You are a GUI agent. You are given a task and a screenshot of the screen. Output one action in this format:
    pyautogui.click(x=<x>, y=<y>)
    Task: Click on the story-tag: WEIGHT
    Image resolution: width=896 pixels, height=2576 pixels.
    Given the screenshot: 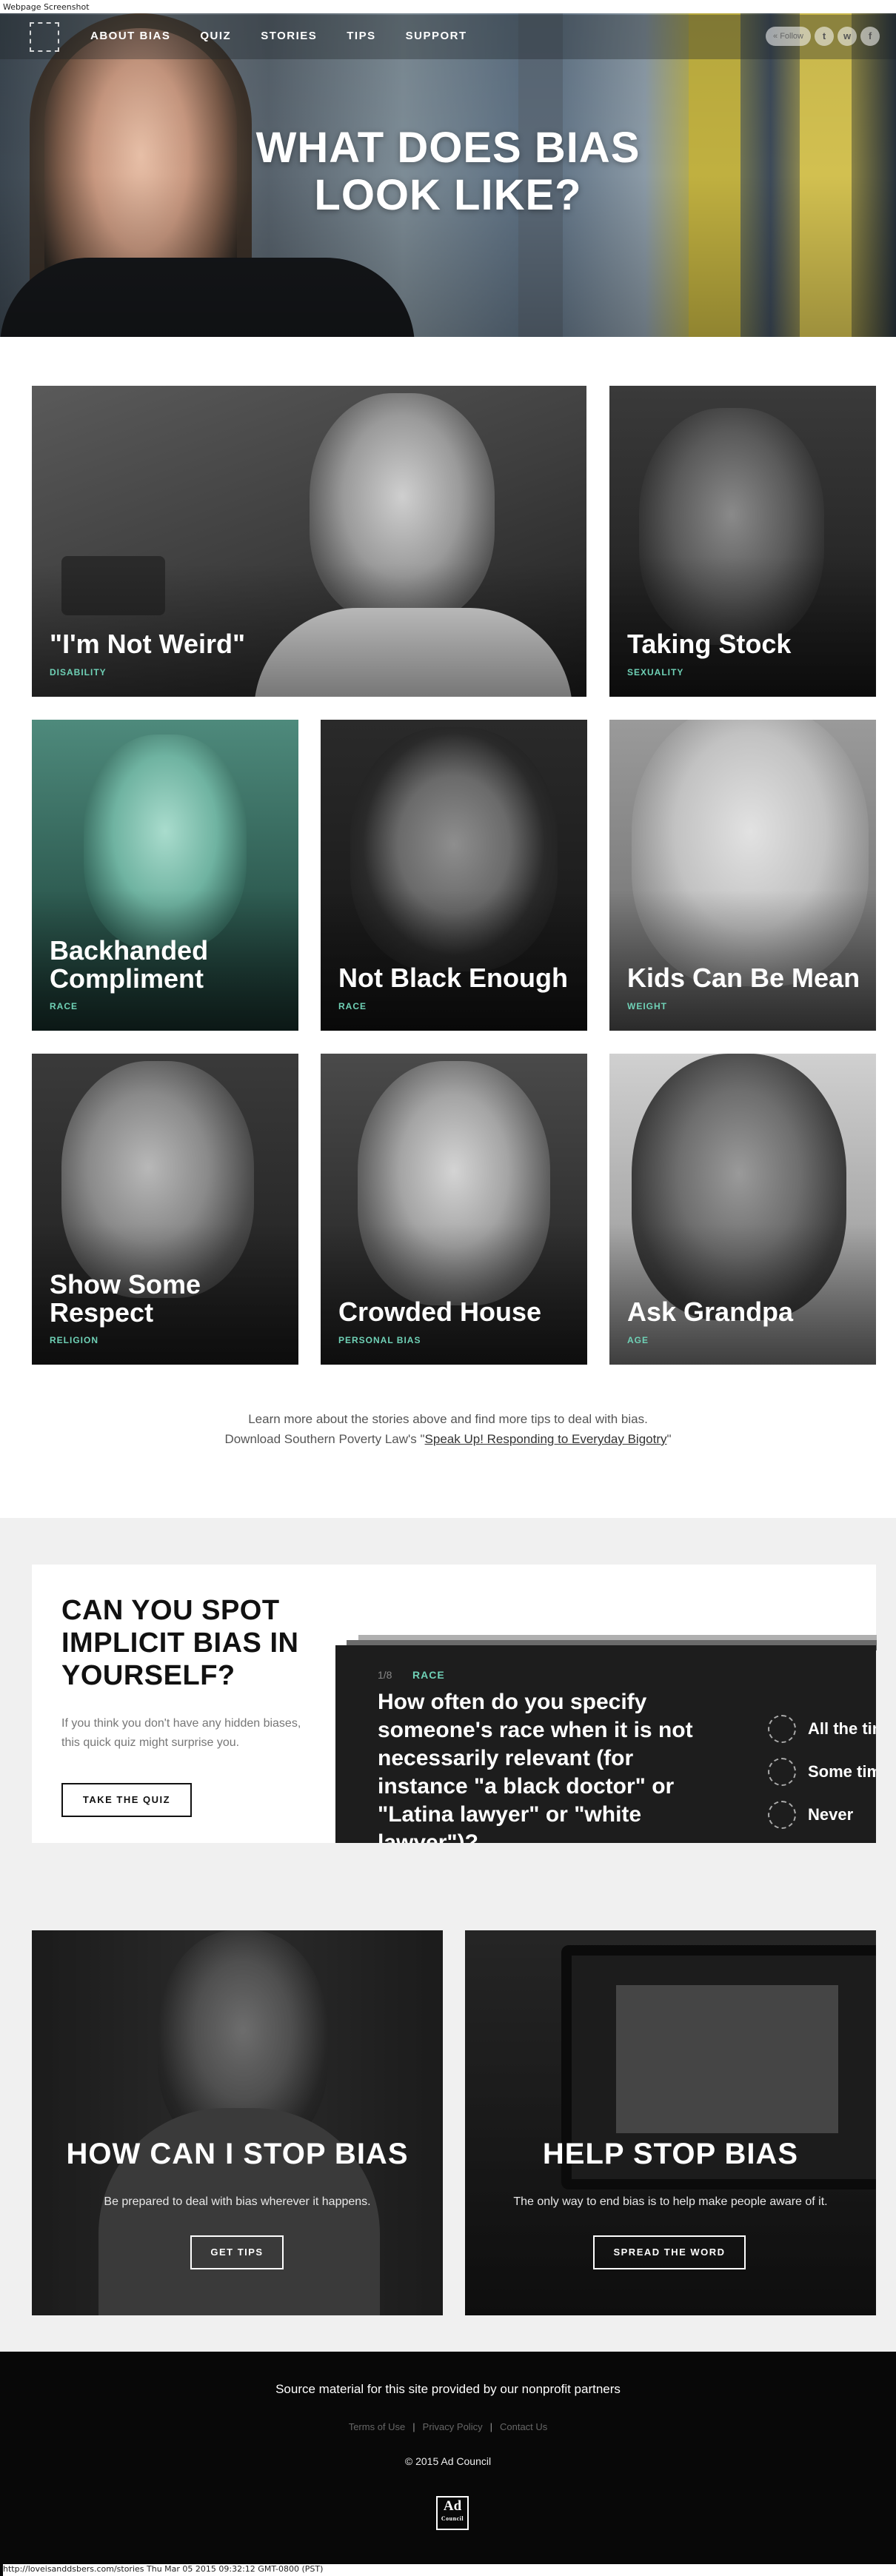 What is the action you would take?
    pyautogui.click(x=647, y=1006)
    